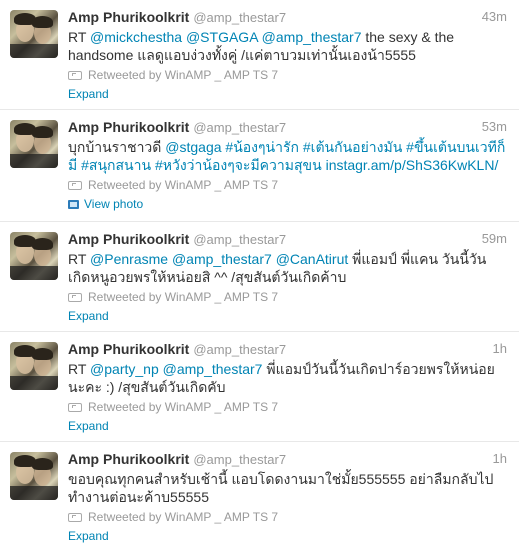 The image size is (519, 552). Describe the element at coordinates (262, 147) in the screenshot. I see `hashtag-link: #น้องๆน่ารัก` at that location.